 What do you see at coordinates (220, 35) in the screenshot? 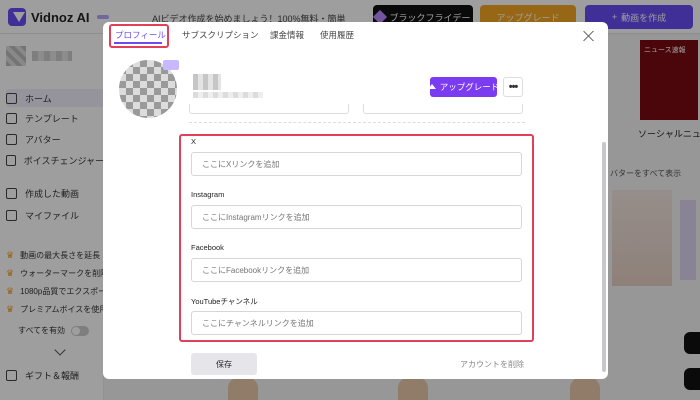
I see `tab-subscription: サブスクリプション` at bounding box center [220, 35].